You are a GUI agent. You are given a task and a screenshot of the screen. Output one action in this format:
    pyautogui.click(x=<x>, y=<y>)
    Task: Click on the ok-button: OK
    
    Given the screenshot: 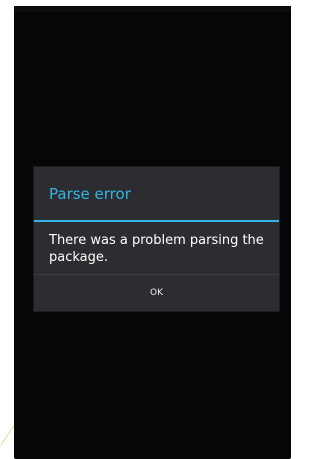 What is the action you would take?
    pyautogui.click(x=156, y=293)
    